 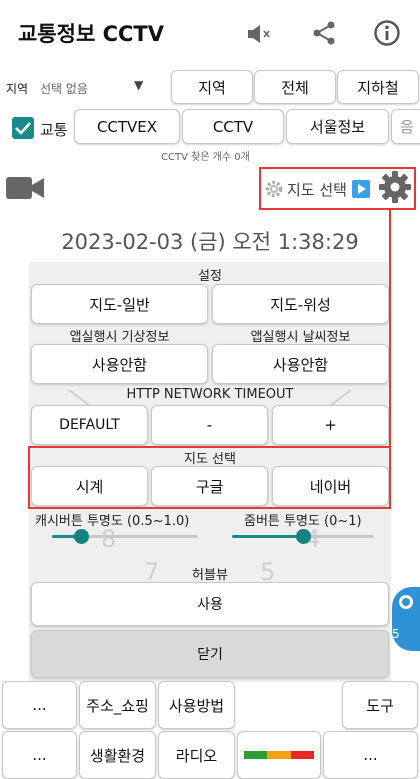 I want to click on traffic-checkbox, so click(x=23, y=128).